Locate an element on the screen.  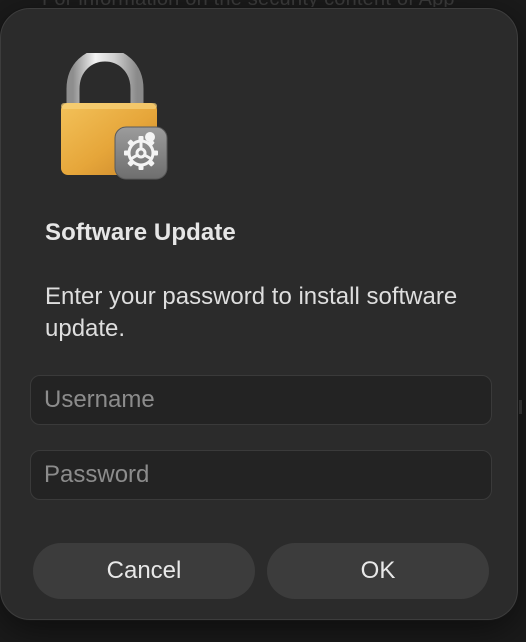
password-field is located at coordinates (261, 475).